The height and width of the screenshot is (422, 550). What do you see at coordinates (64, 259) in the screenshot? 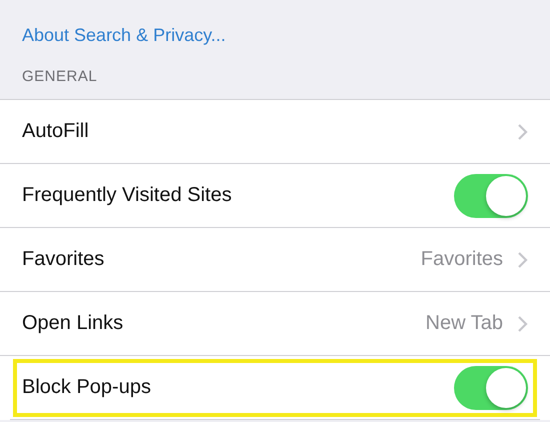
I see `row-label: Favorites` at bounding box center [64, 259].